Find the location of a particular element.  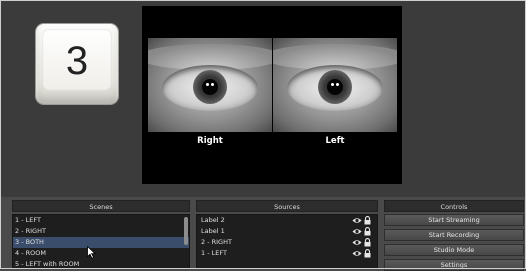

right-eye-feed is located at coordinates (210, 85).